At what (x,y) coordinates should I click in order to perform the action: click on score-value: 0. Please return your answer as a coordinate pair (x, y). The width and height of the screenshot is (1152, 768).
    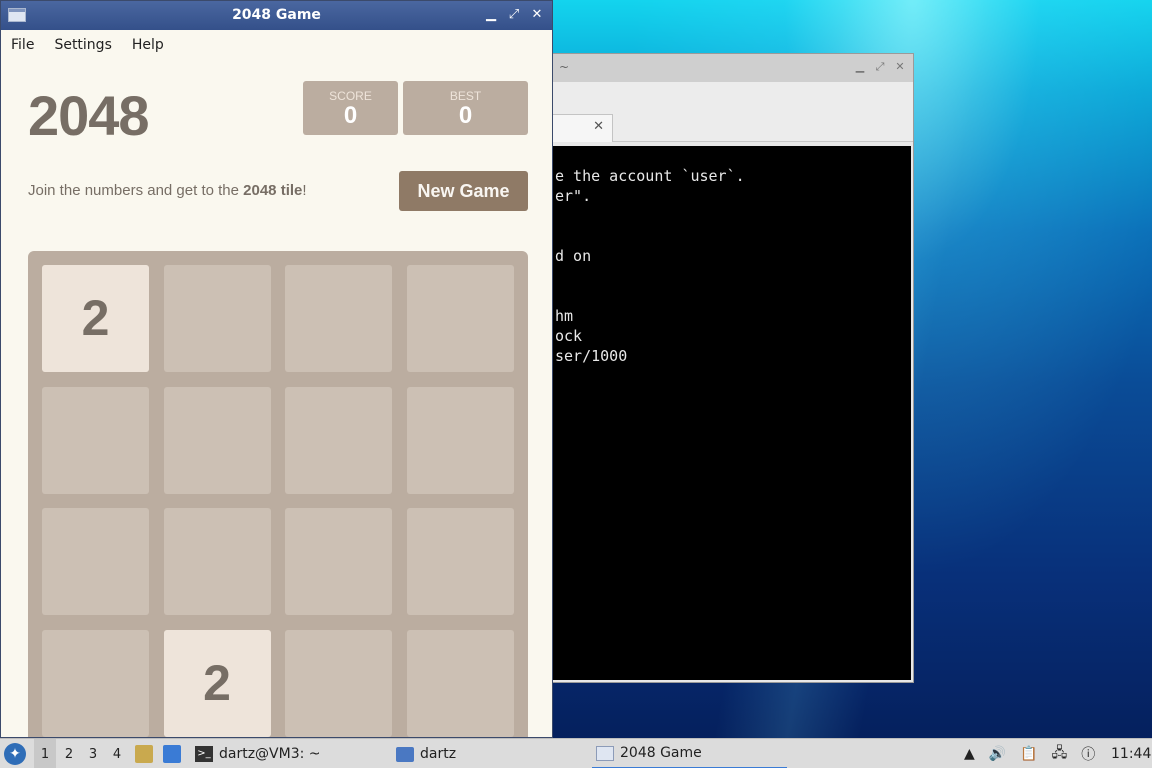
    Looking at the image, I should click on (350, 115).